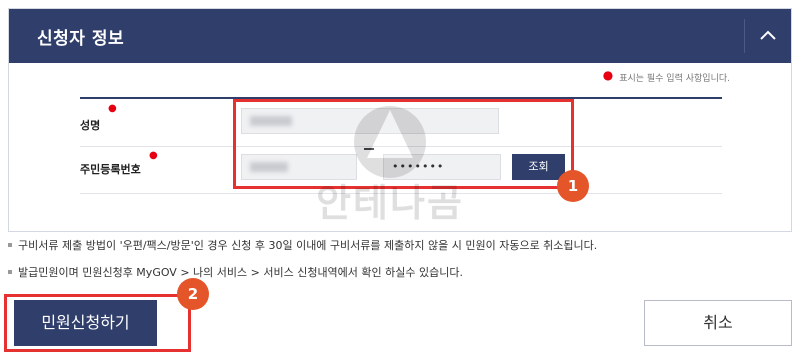  What do you see at coordinates (718, 323) in the screenshot?
I see `cancel-button: 취소` at bounding box center [718, 323].